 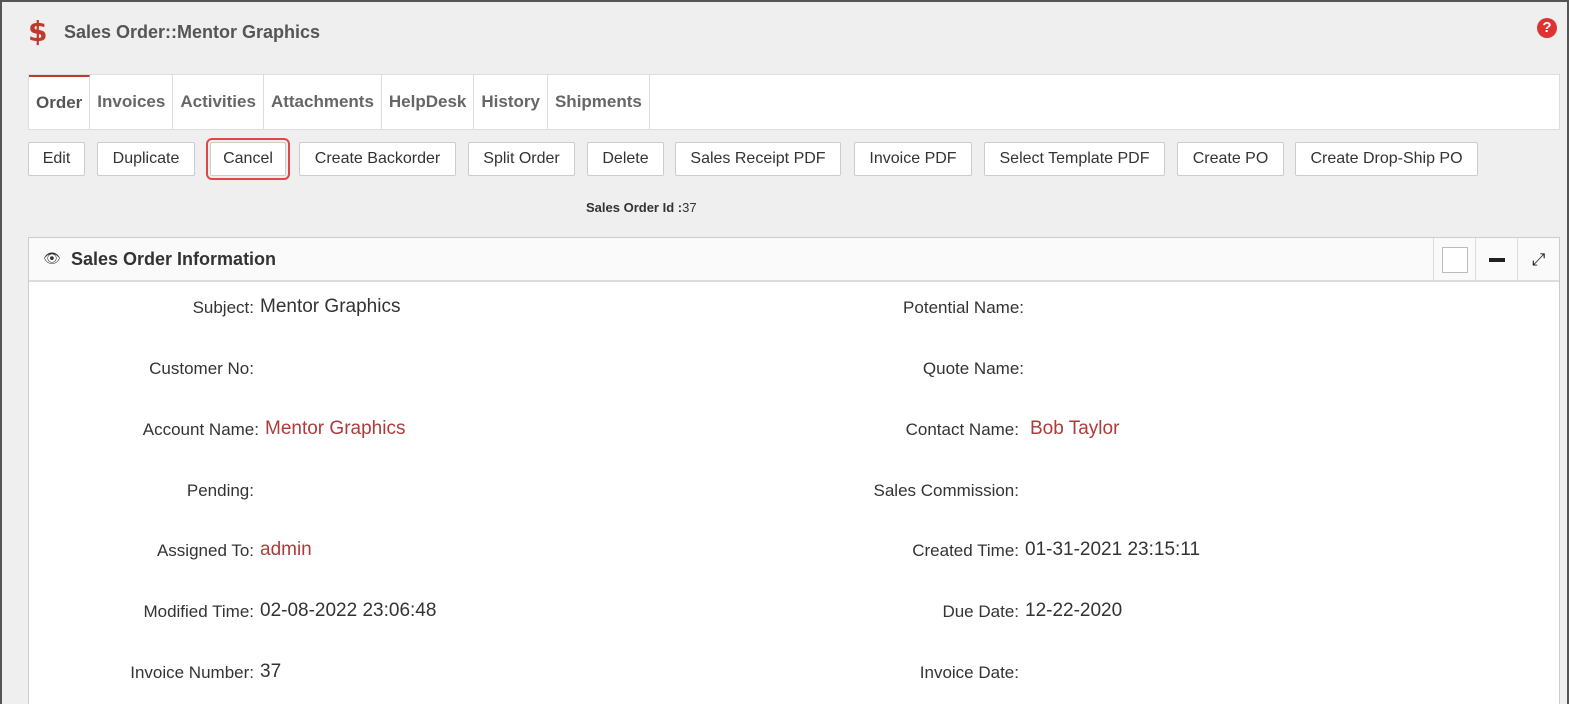 What do you see at coordinates (335, 429) in the screenshot?
I see `account-name-link: Mentor Graphics` at bounding box center [335, 429].